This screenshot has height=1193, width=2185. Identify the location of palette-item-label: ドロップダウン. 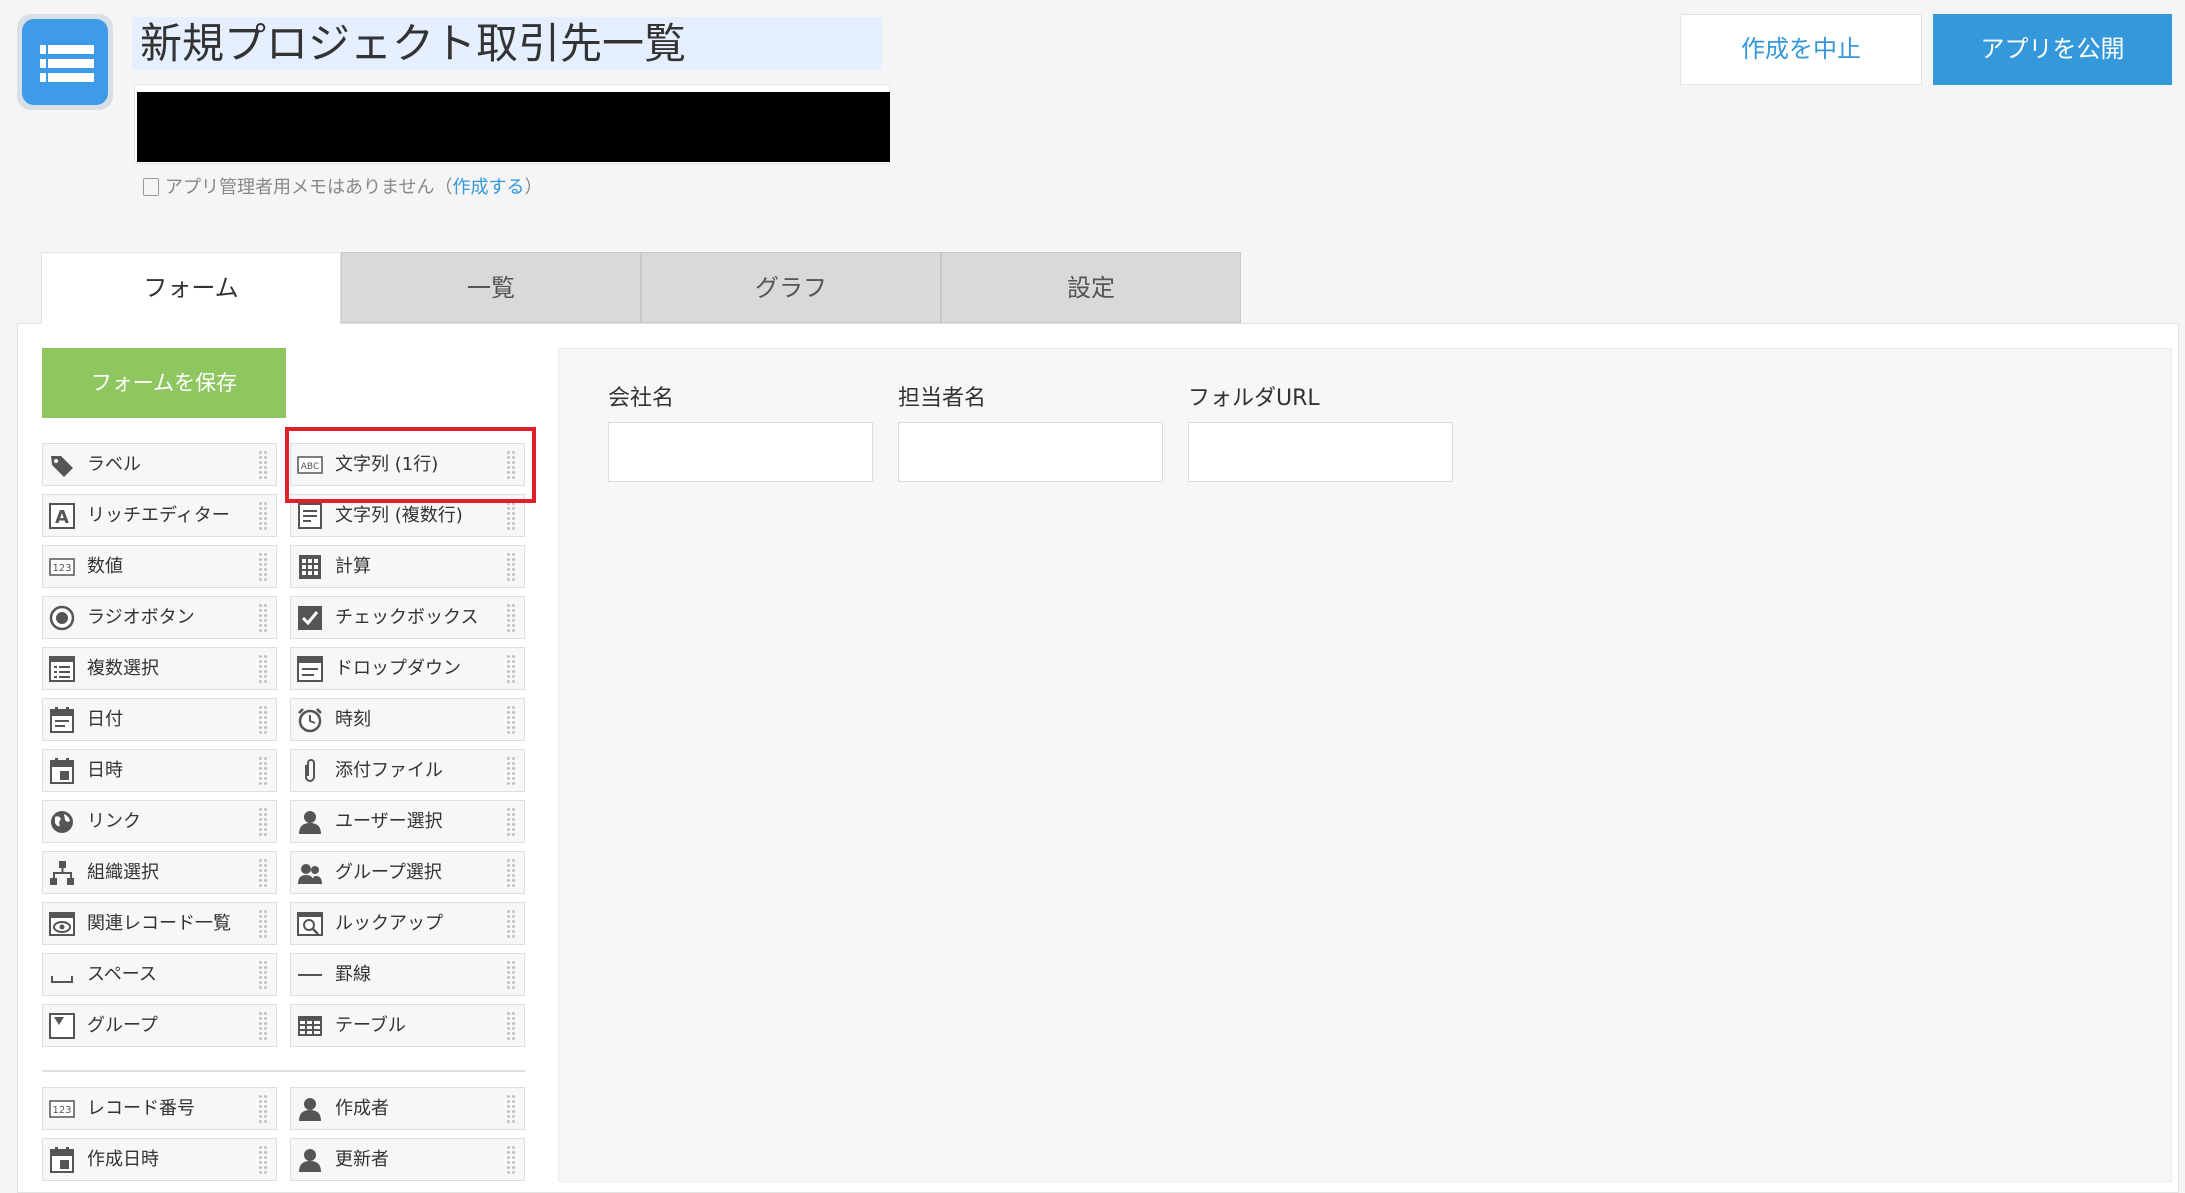
(398, 668).